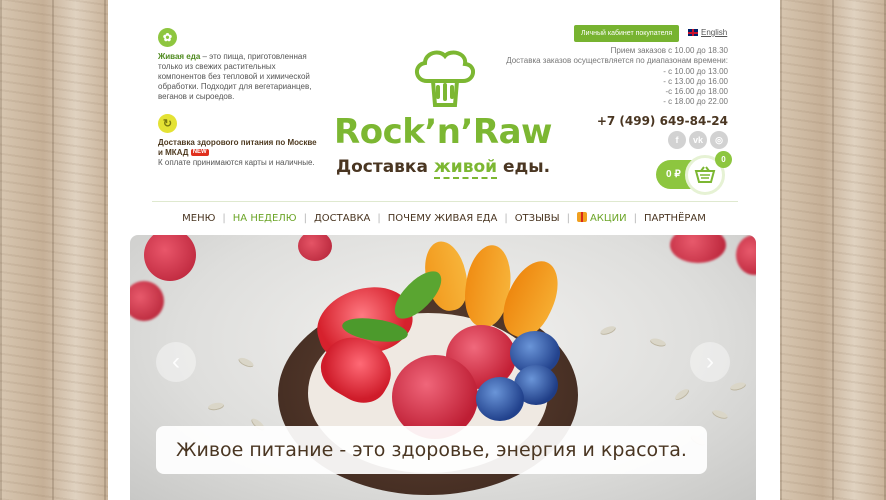 The height and width of the screenshot is (500, 886). Describe the element at coordinates (500, 399) in the screenshot. I see `blueberry-image` at that location.